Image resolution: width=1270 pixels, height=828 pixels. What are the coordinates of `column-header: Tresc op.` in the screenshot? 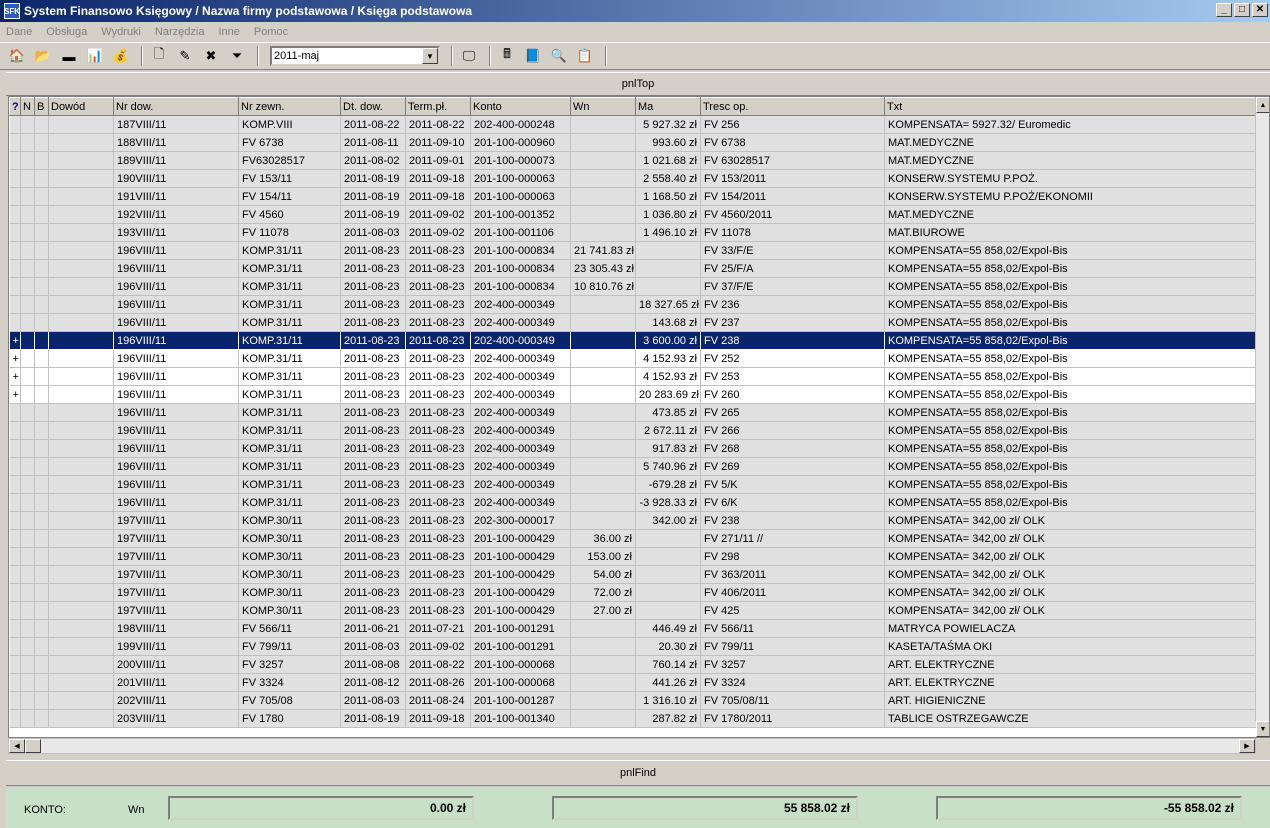 It's located at (792, 106).